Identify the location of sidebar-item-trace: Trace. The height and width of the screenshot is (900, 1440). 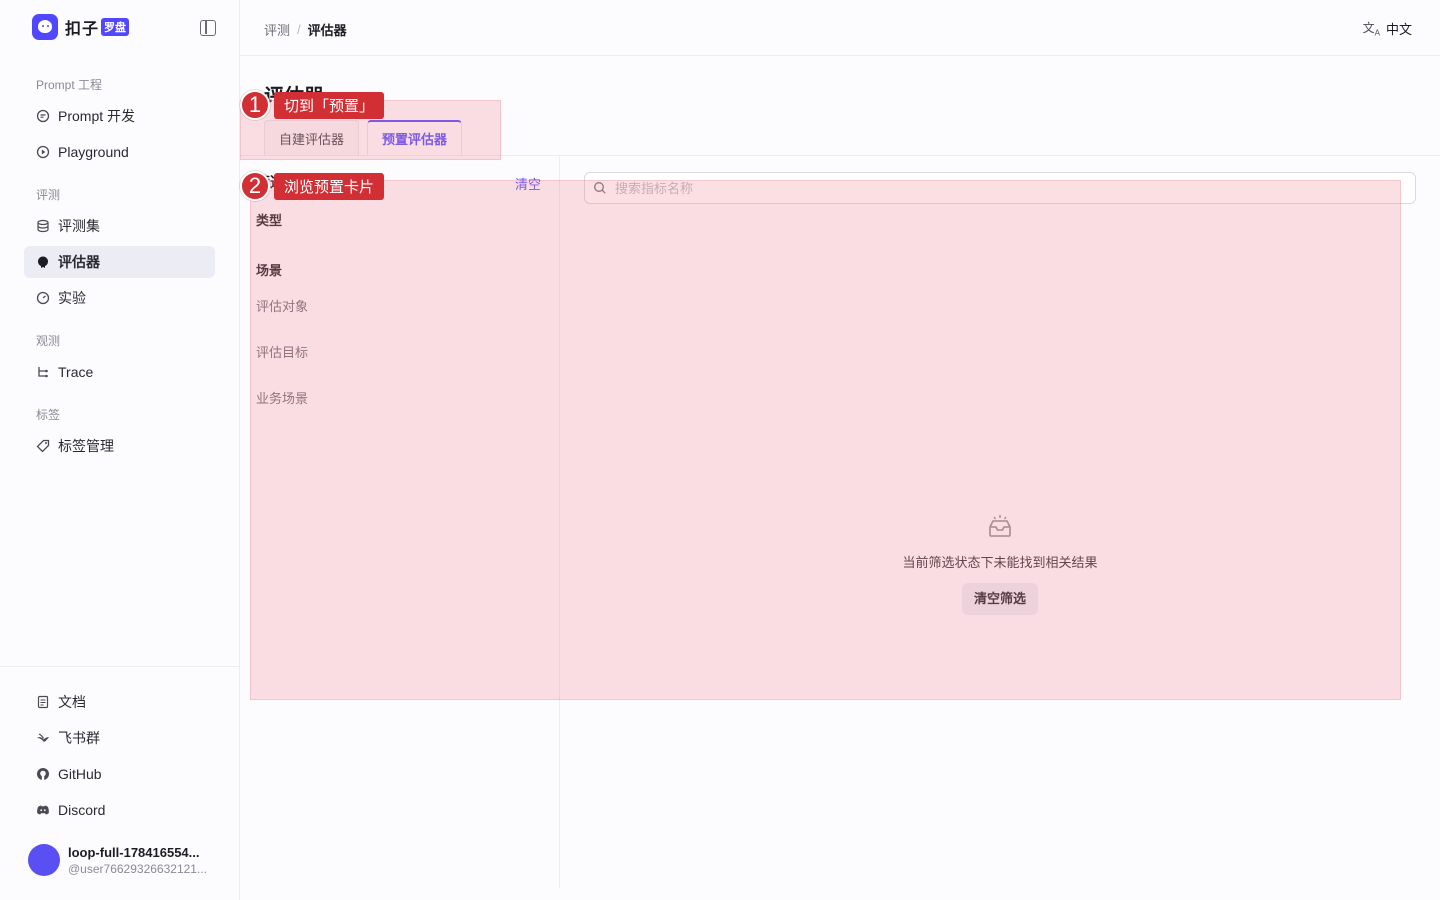
(119, 372).